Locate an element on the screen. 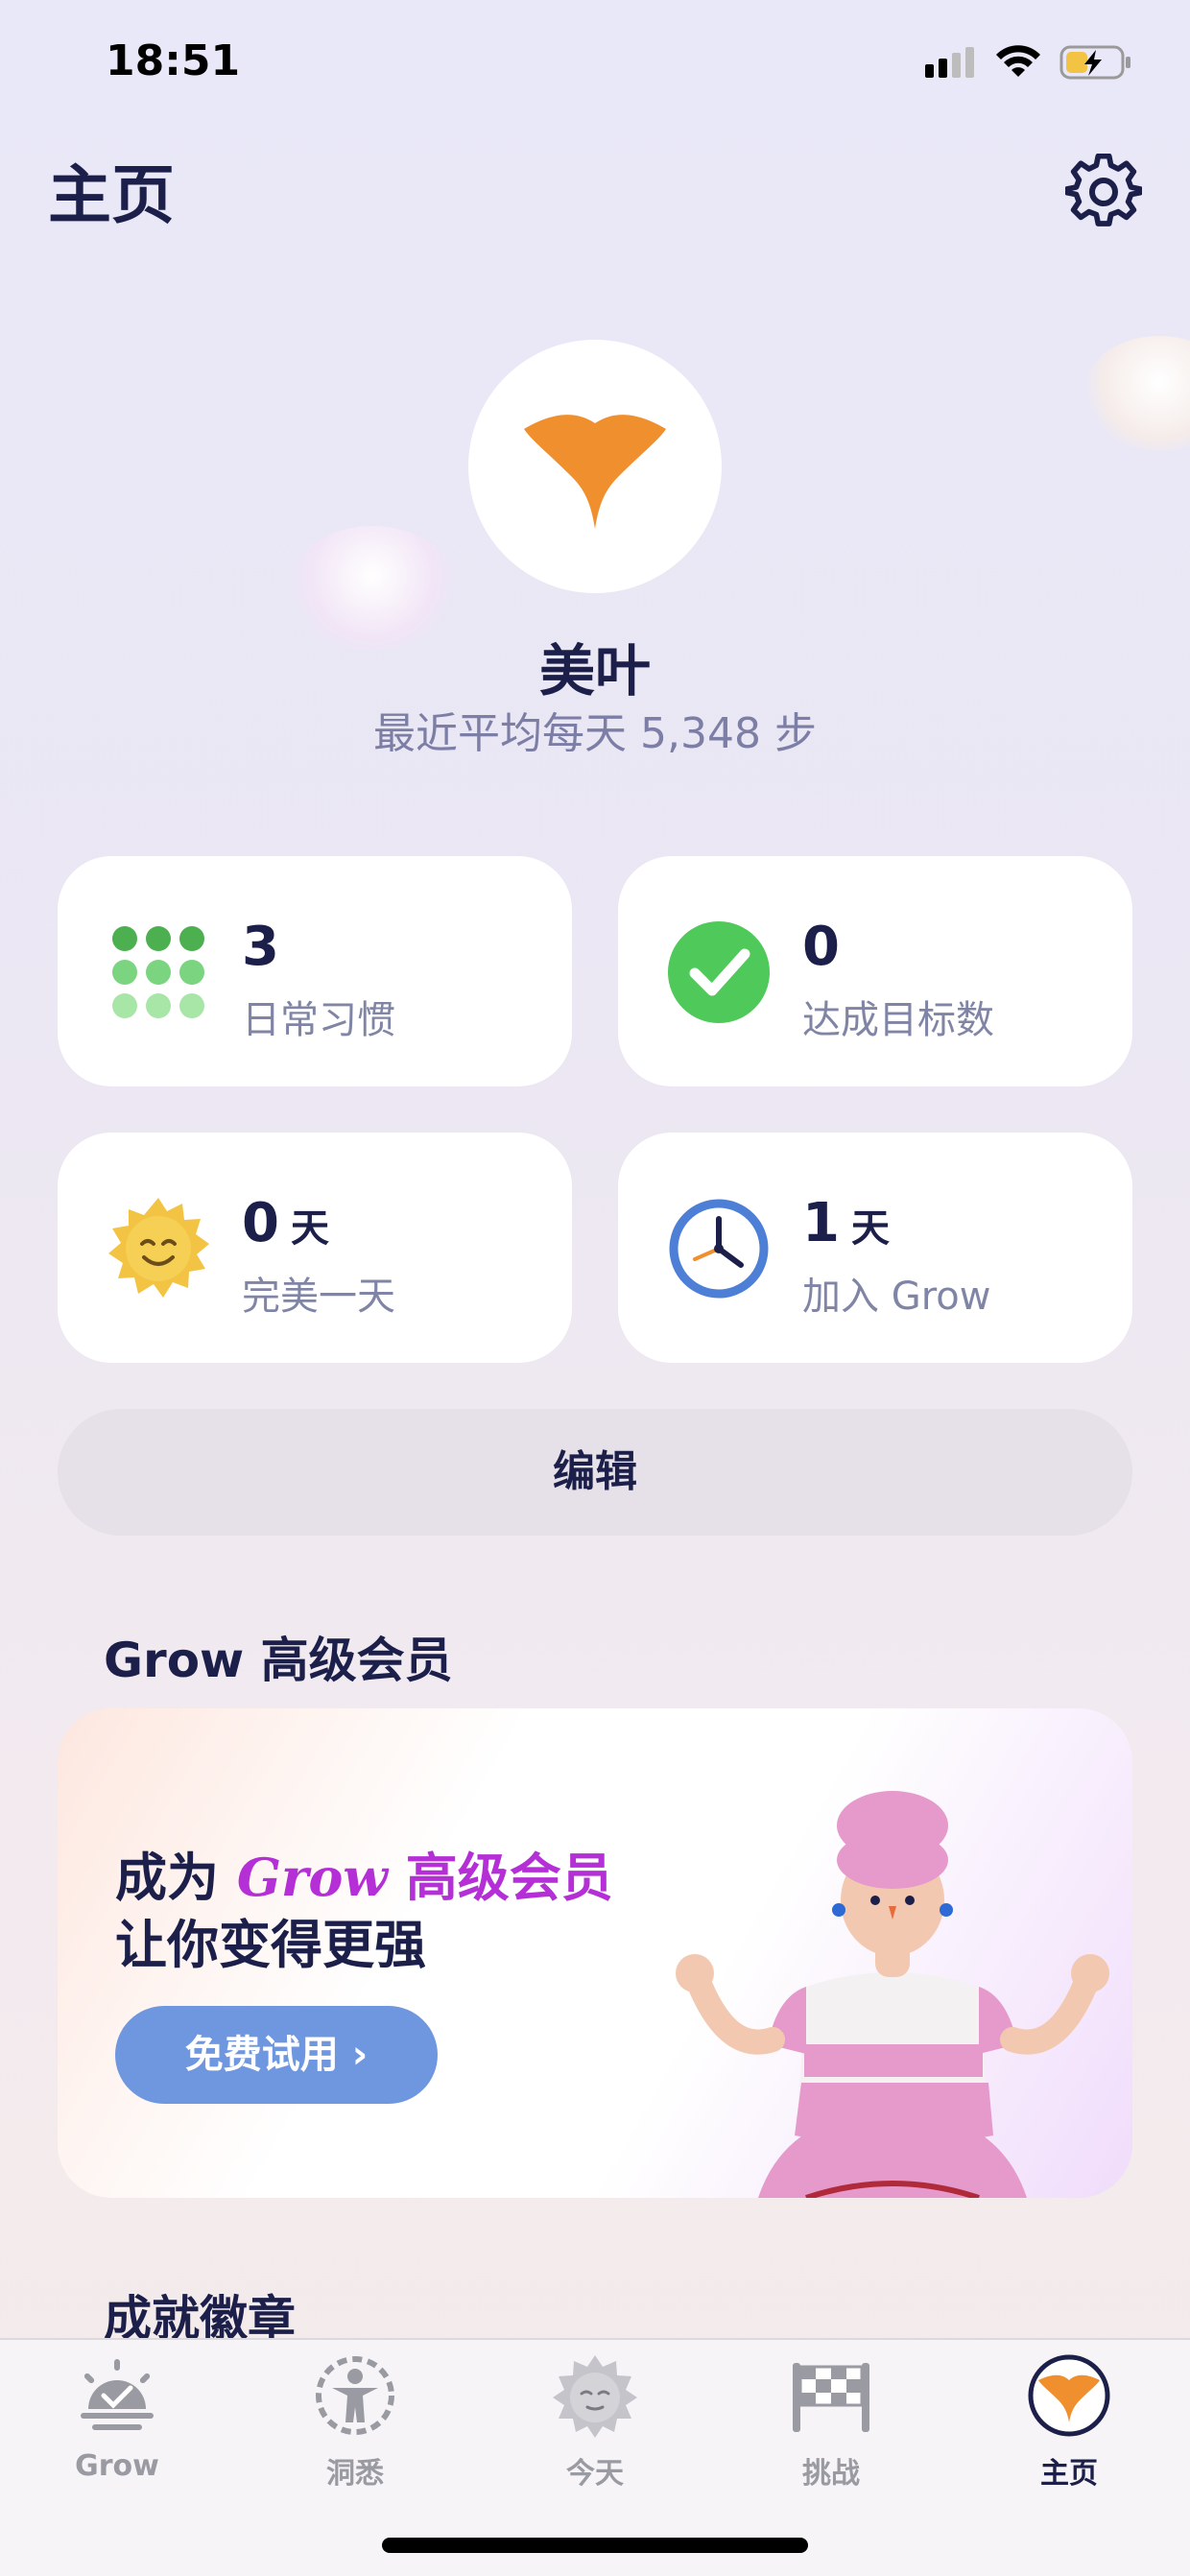 The width and height of the screenshot is (1190, 2576). checkered-flag-icon is located at coordinates (831, 2397).